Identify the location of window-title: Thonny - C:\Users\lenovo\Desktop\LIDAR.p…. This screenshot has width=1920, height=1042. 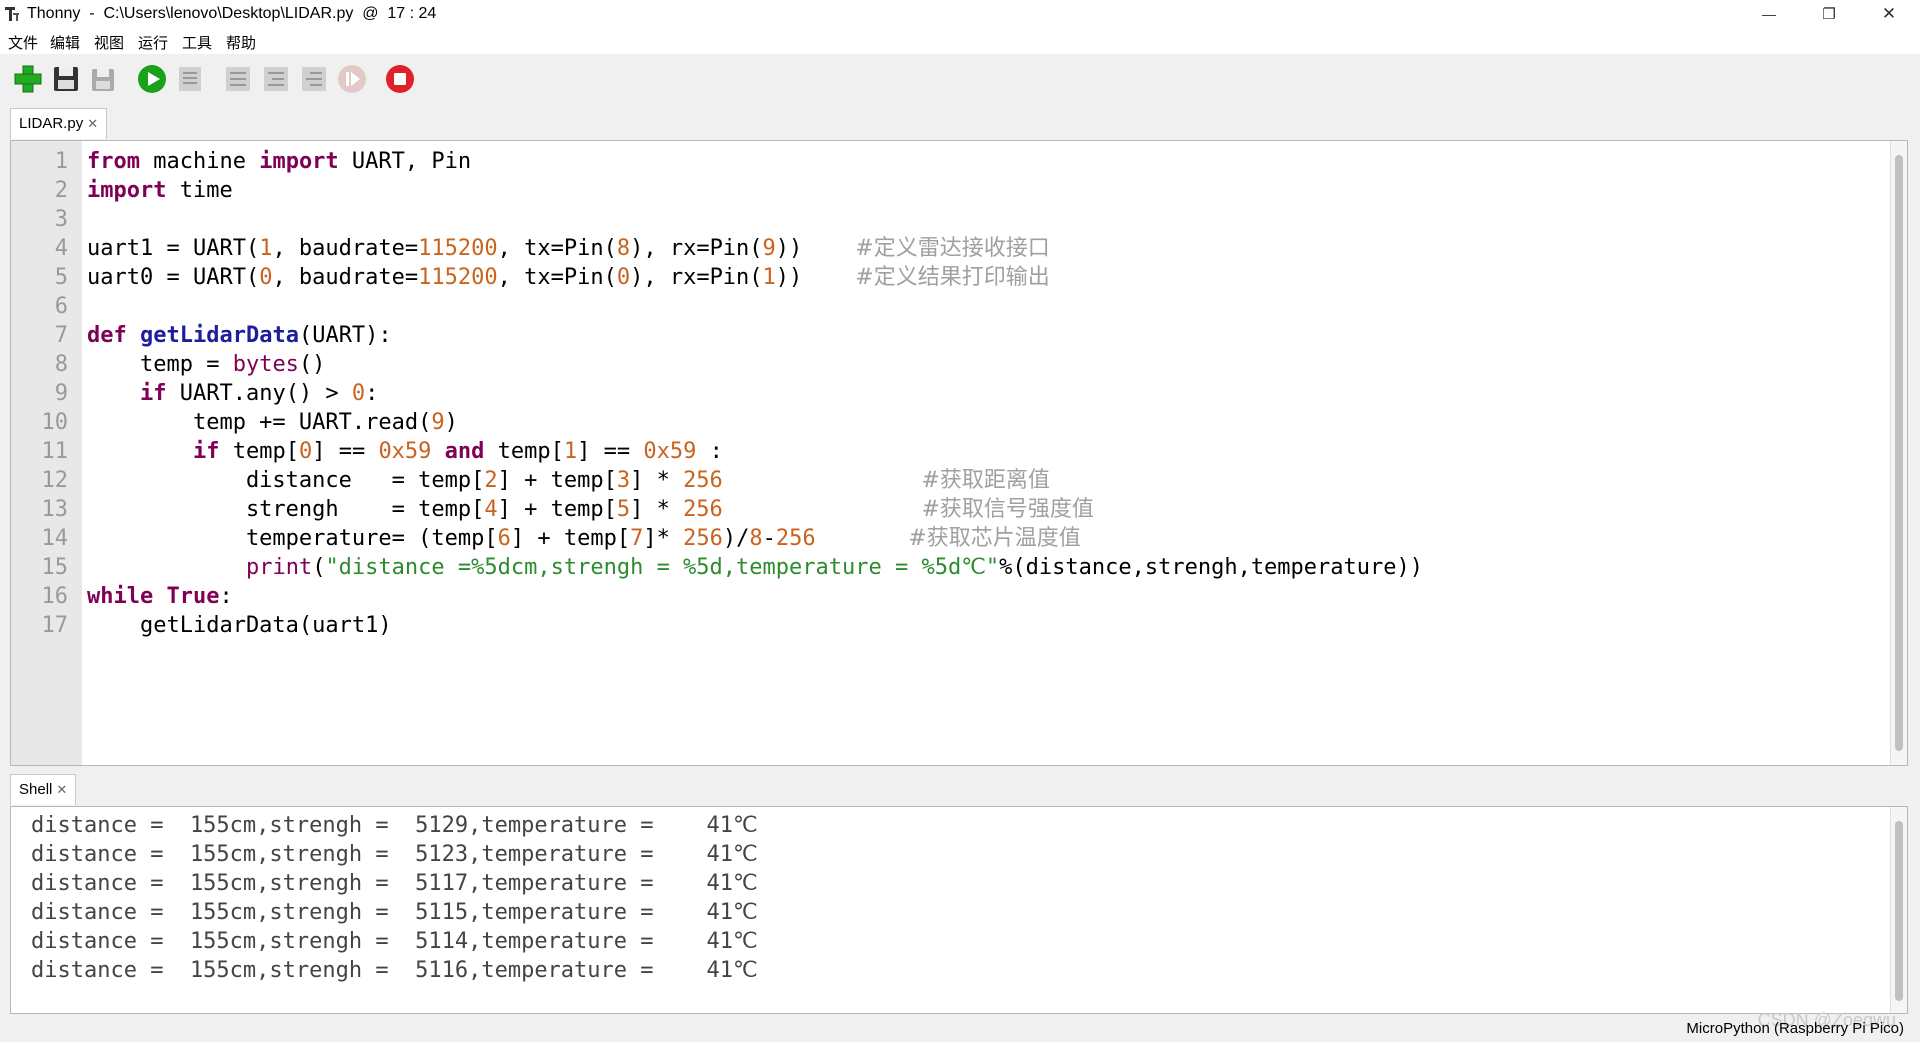
(232, 13).